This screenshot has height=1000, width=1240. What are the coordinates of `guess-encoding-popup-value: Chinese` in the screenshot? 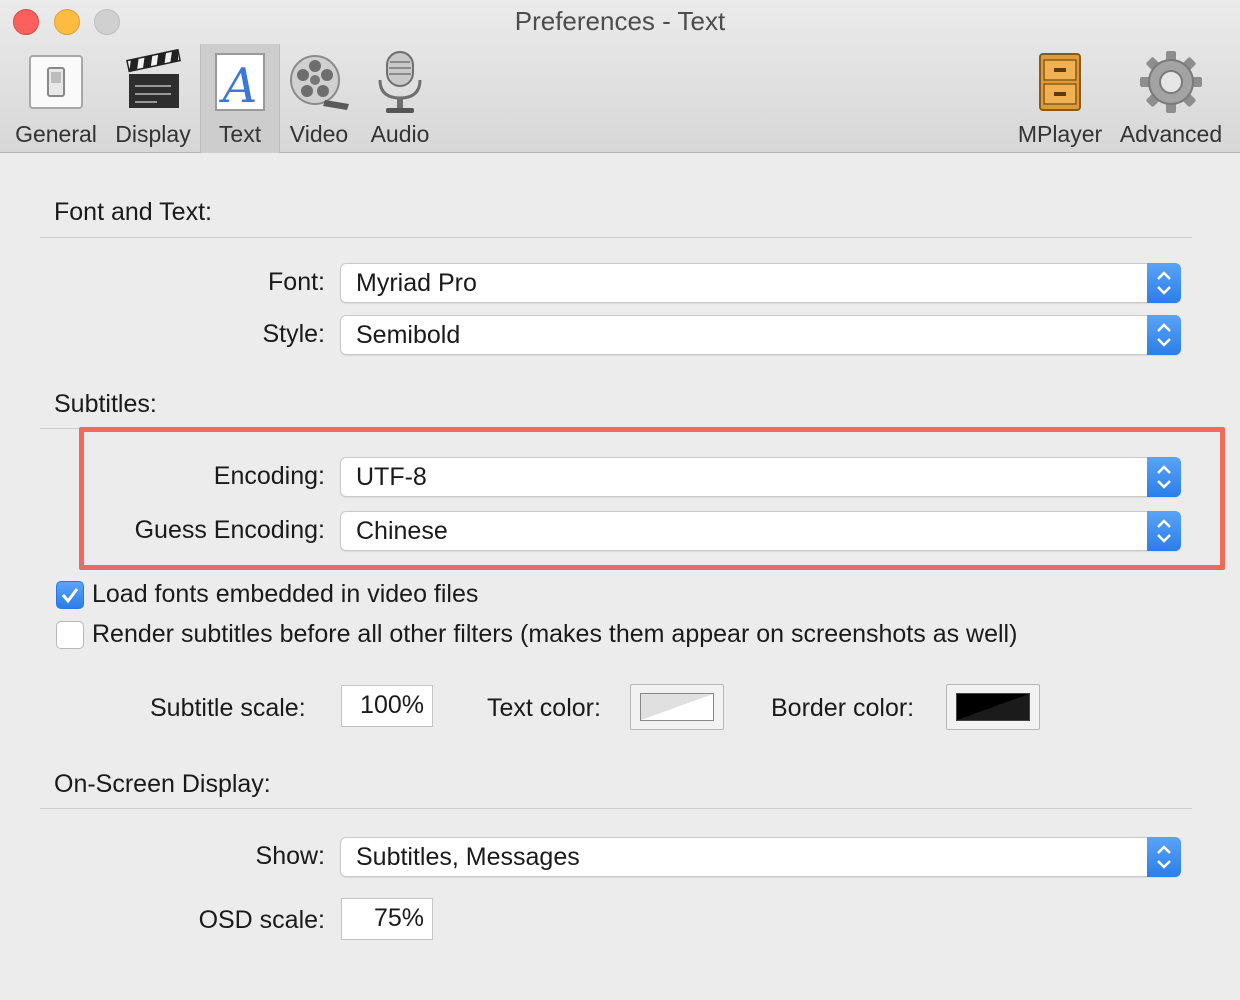 It's located at (402, 531).